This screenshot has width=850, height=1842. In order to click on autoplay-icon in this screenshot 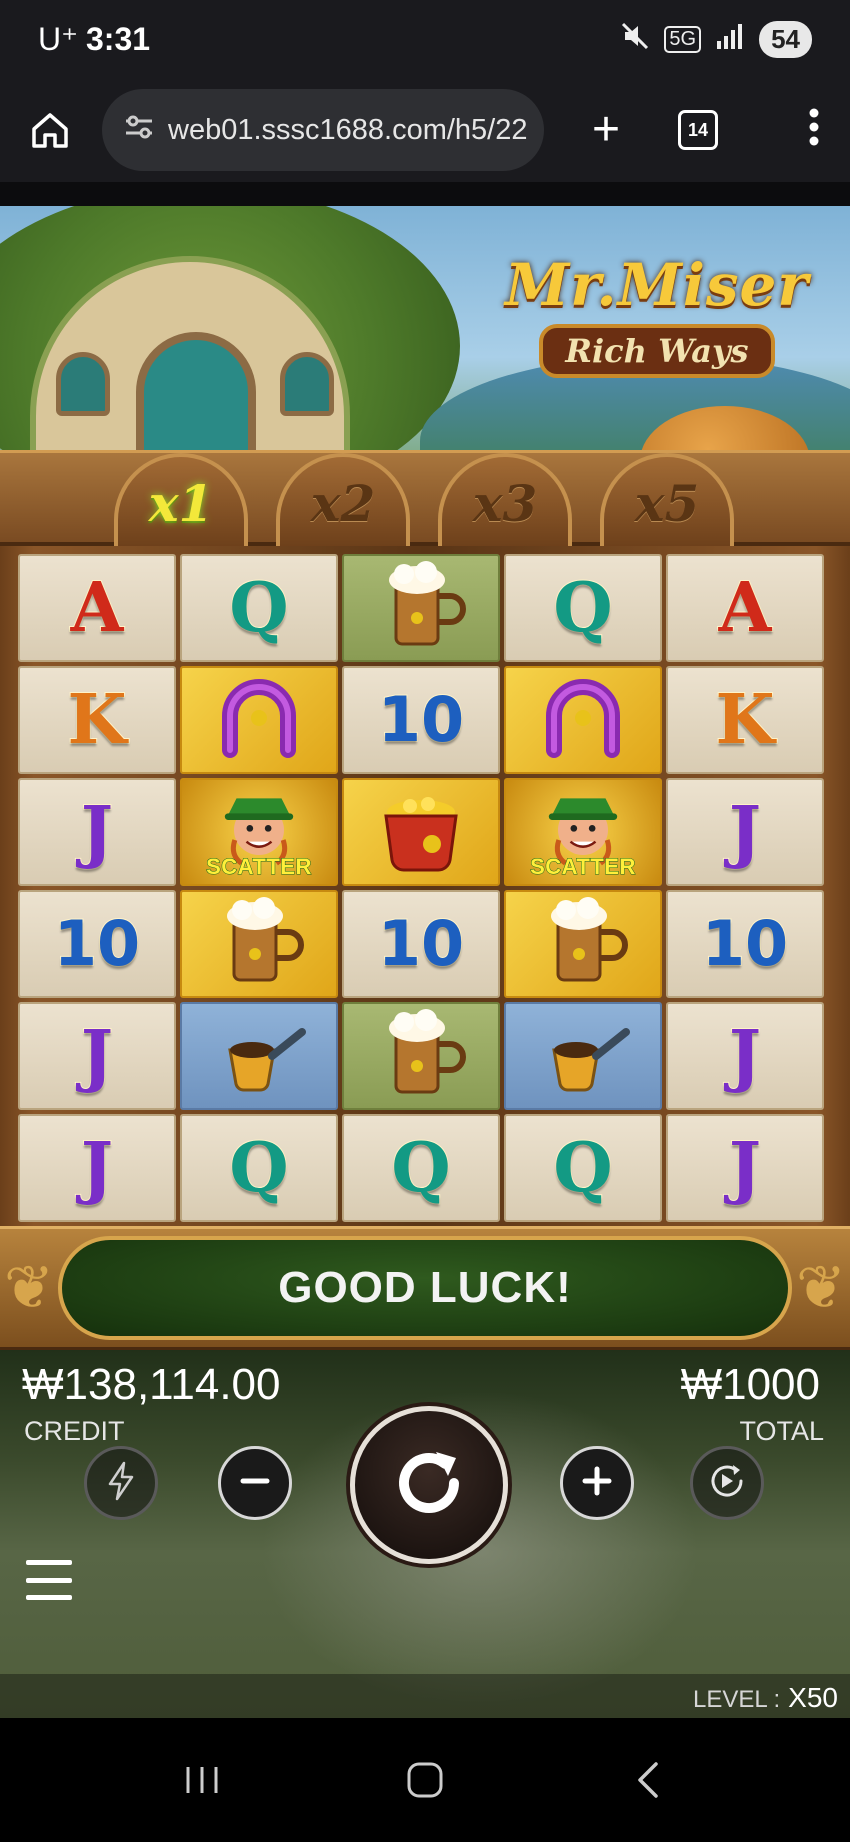, I will do `click(727, 1483)`.